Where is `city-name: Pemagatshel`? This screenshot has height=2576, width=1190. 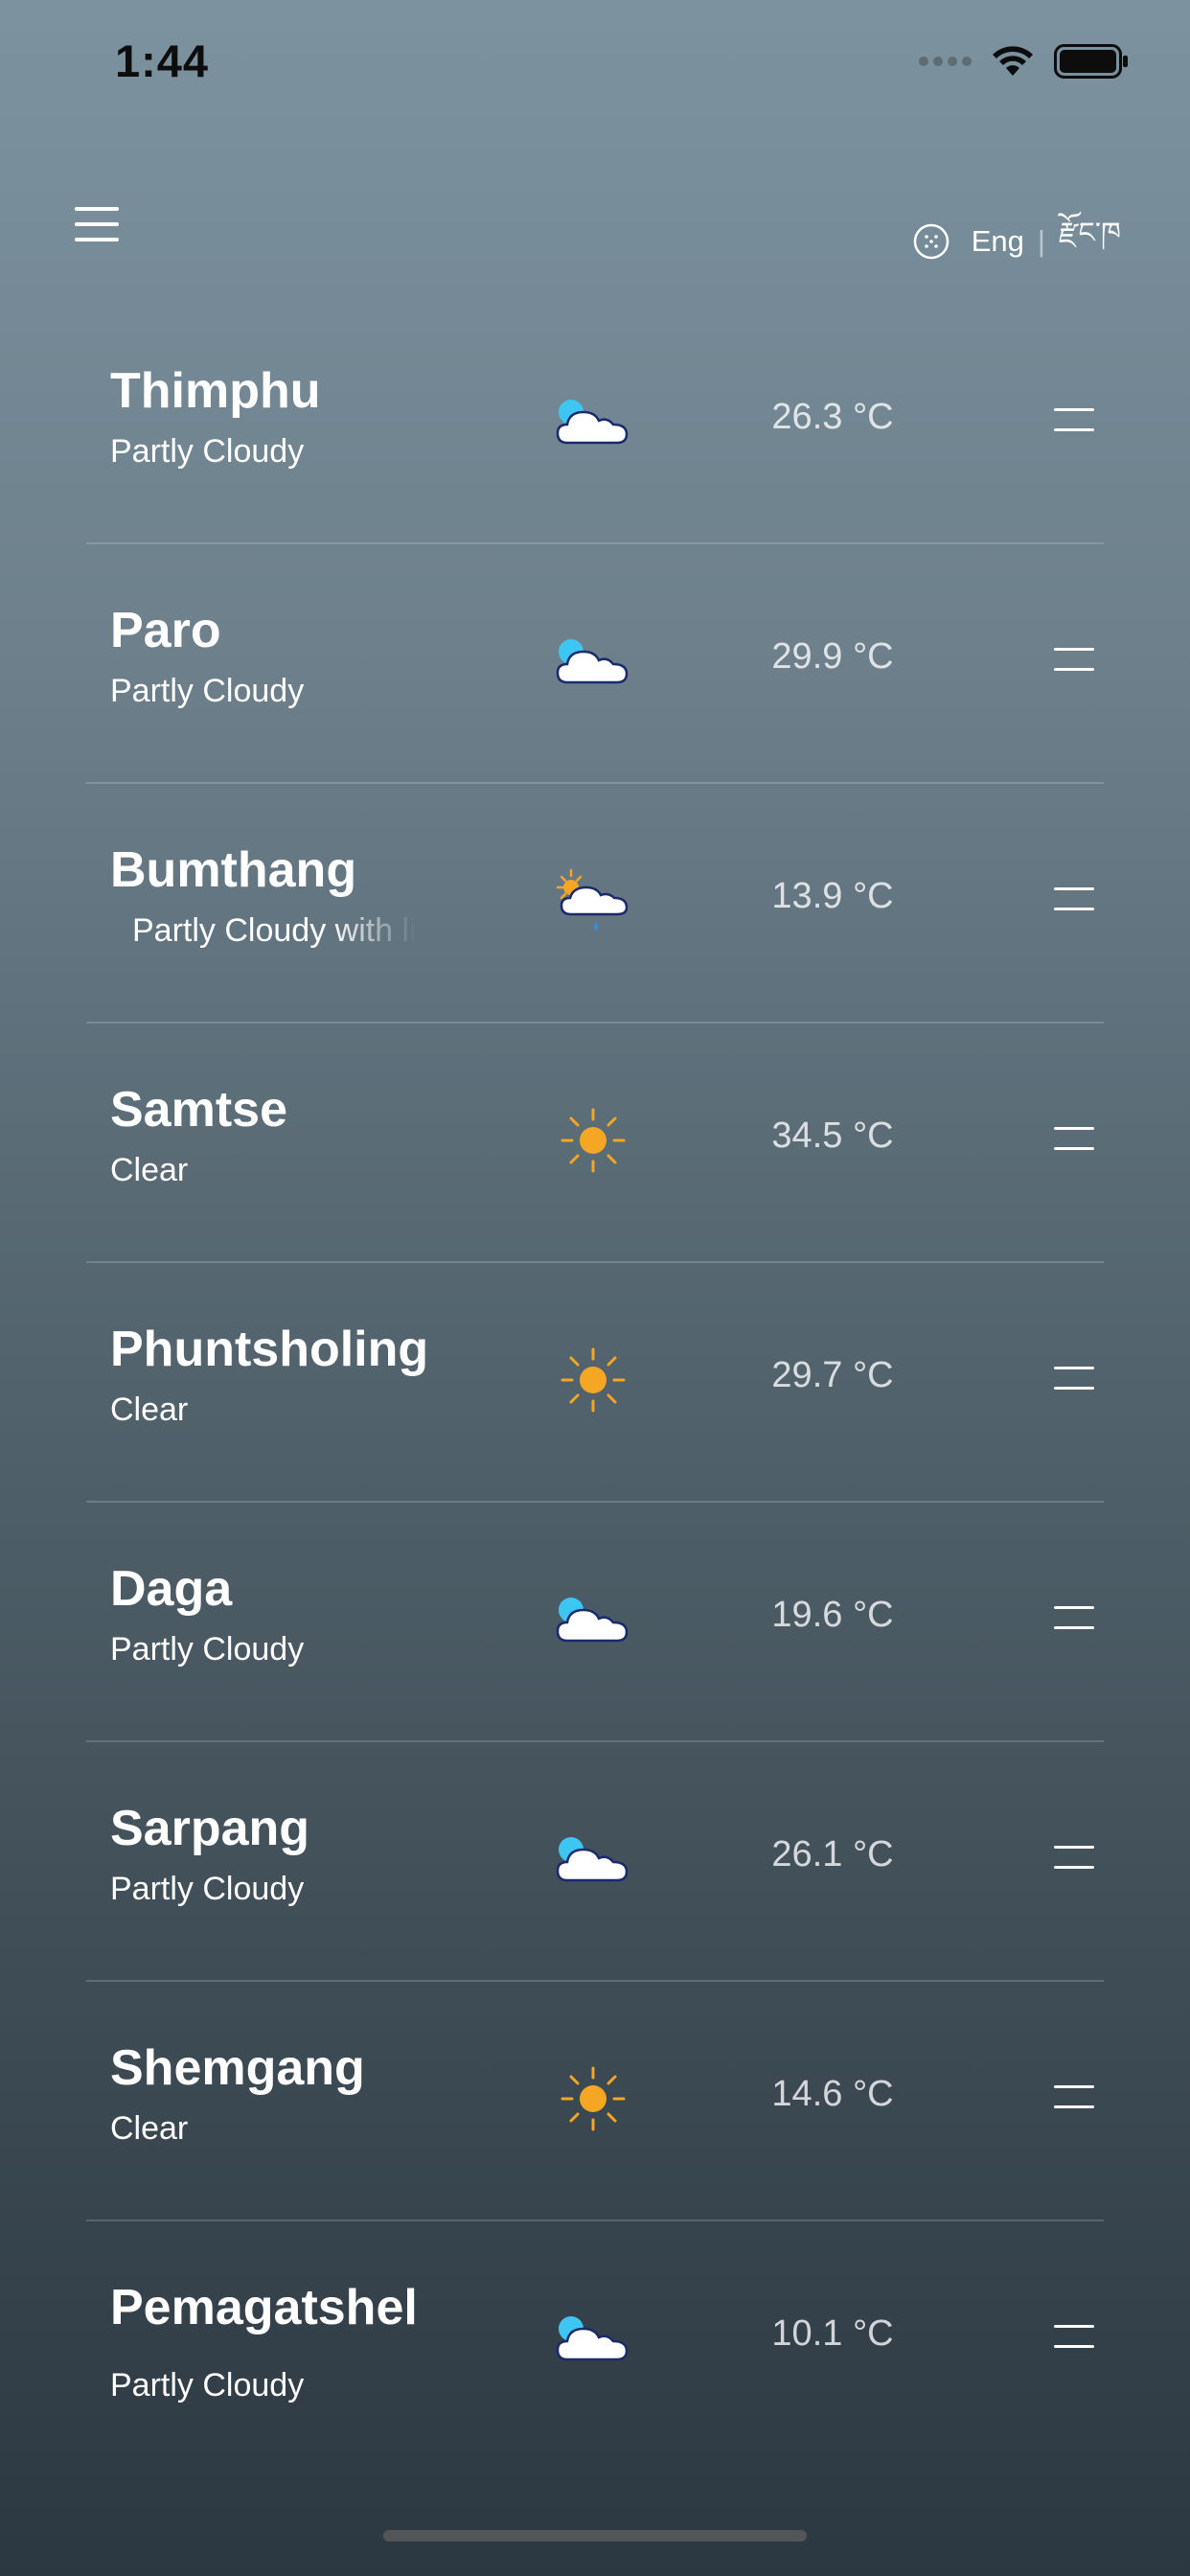
city-name: Pemagatshel is located at coordinates (264, 2307).